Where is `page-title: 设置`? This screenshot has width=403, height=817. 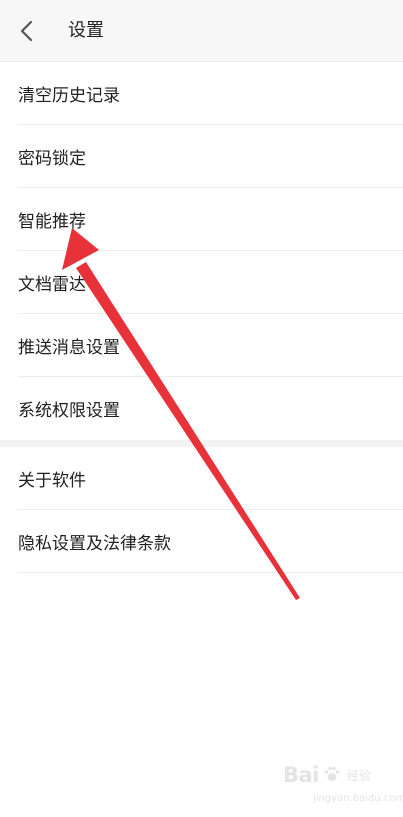 page-title: 设置 is located at coordinates (86, 30).